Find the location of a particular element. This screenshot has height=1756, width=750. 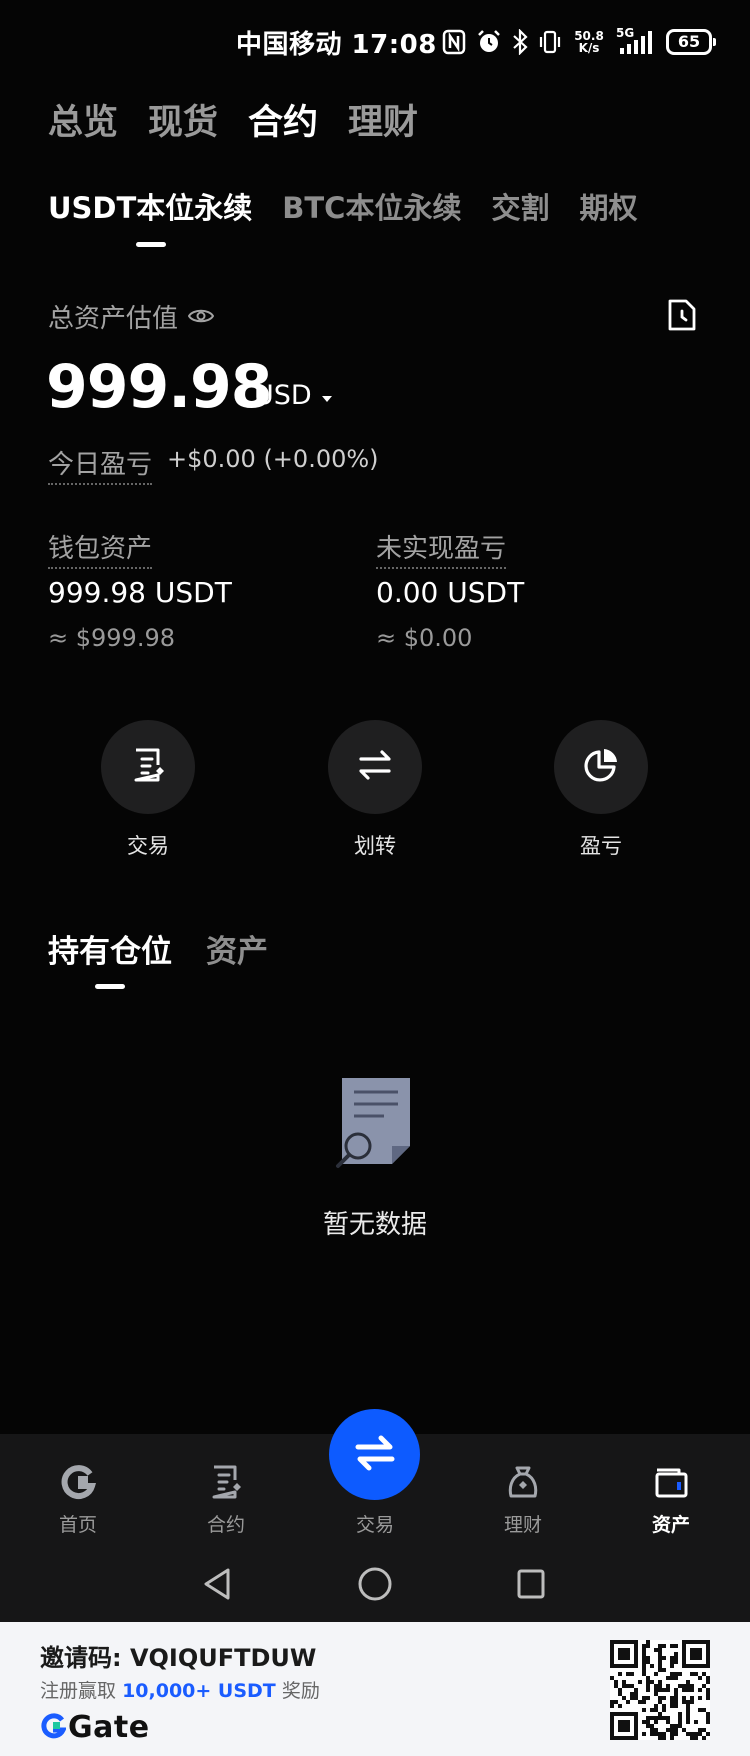

position-tab-indicator is located at coordinates (110, 986).